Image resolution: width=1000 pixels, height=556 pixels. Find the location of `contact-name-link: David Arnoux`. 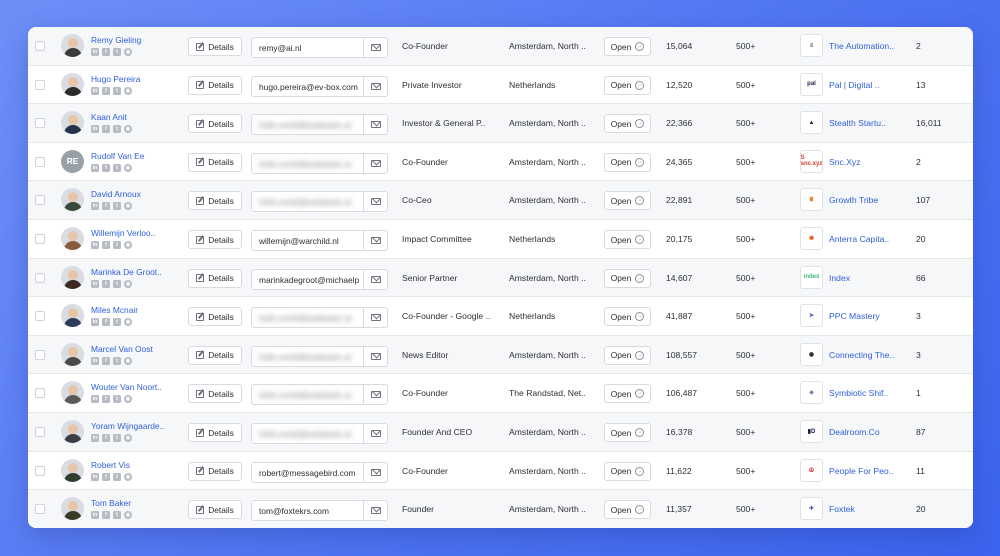

contact-name-link: David Arnoux is located at coordinates (133, 194).